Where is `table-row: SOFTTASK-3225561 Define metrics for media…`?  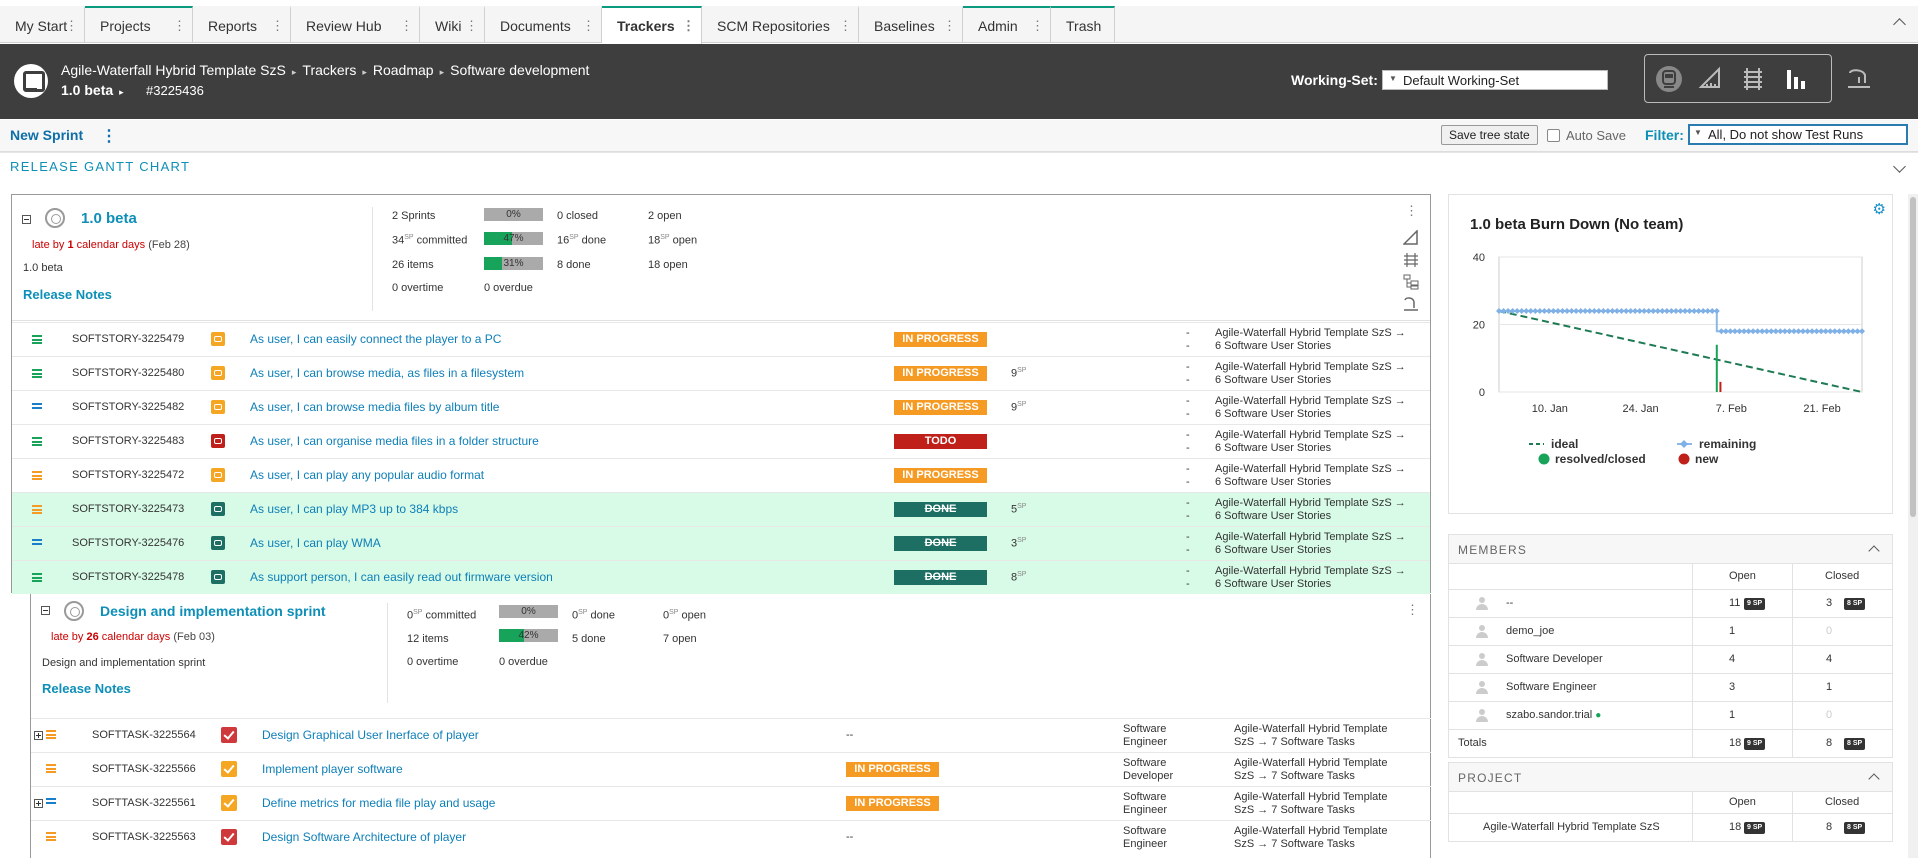
table-row: SOFTTASK-3225561 Define metrics for media… is located at coordinates (731, 803).